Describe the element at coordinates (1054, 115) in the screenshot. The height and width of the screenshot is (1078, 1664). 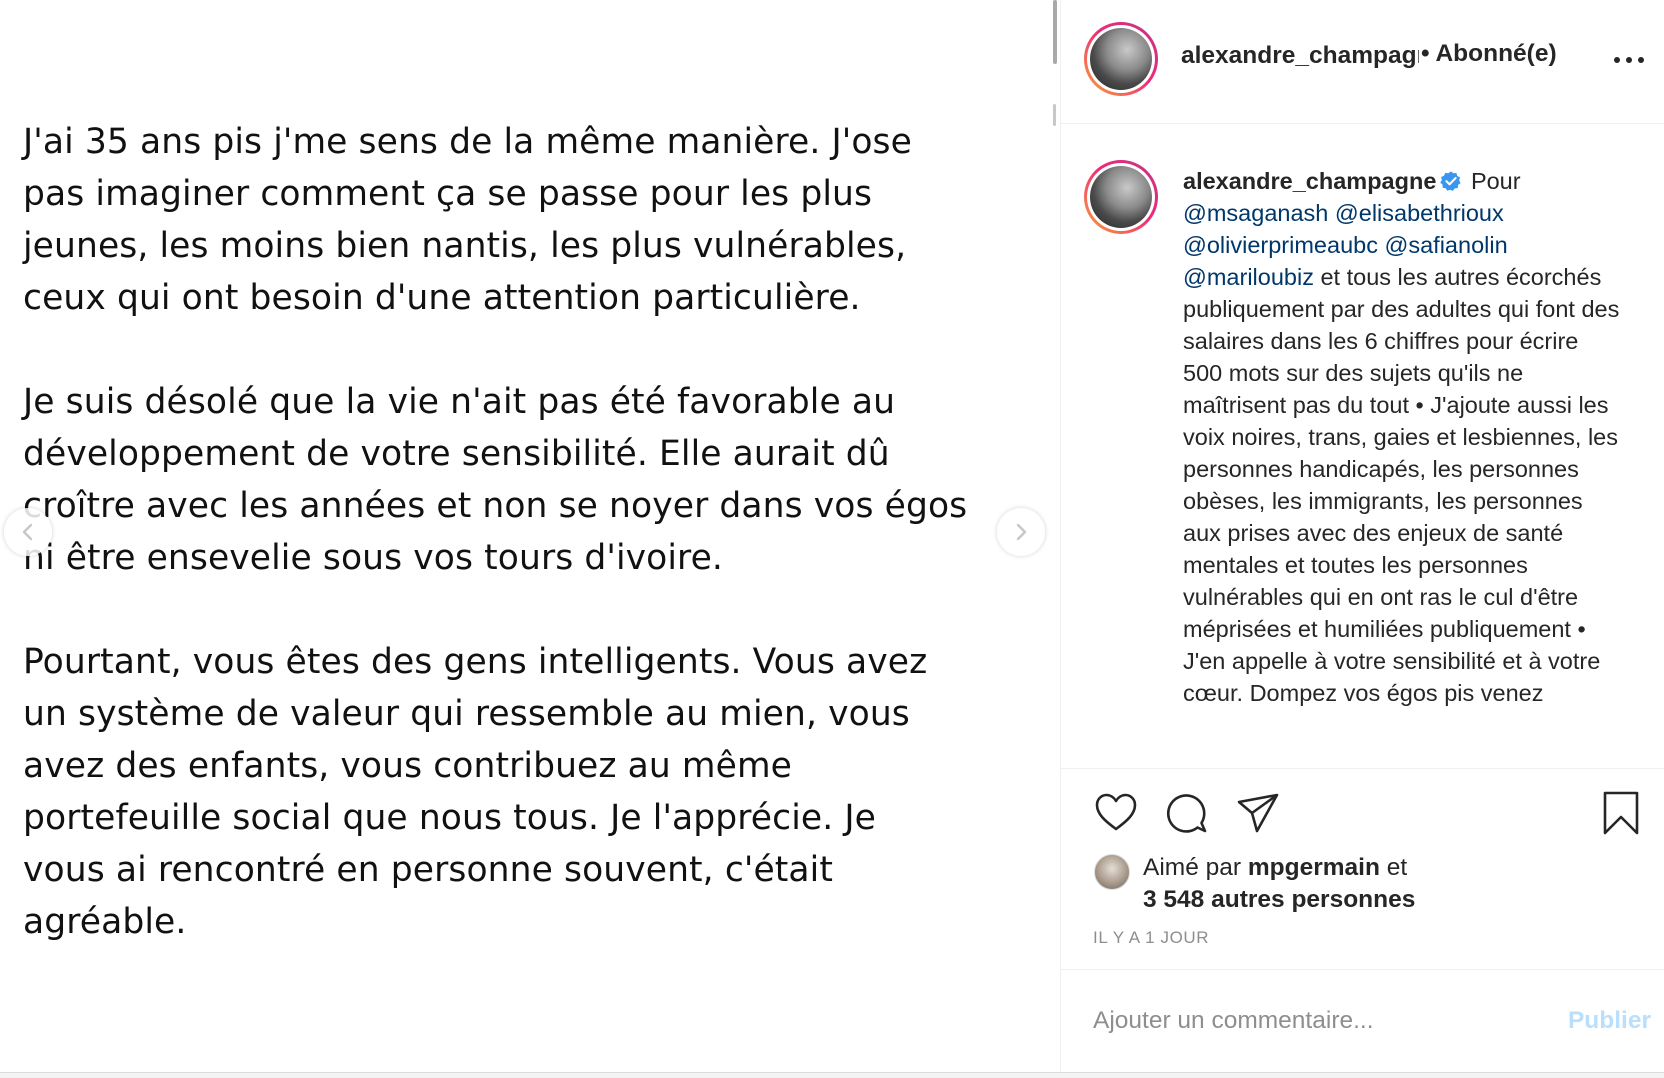
I see `scrollbar-track-mark` at that location.